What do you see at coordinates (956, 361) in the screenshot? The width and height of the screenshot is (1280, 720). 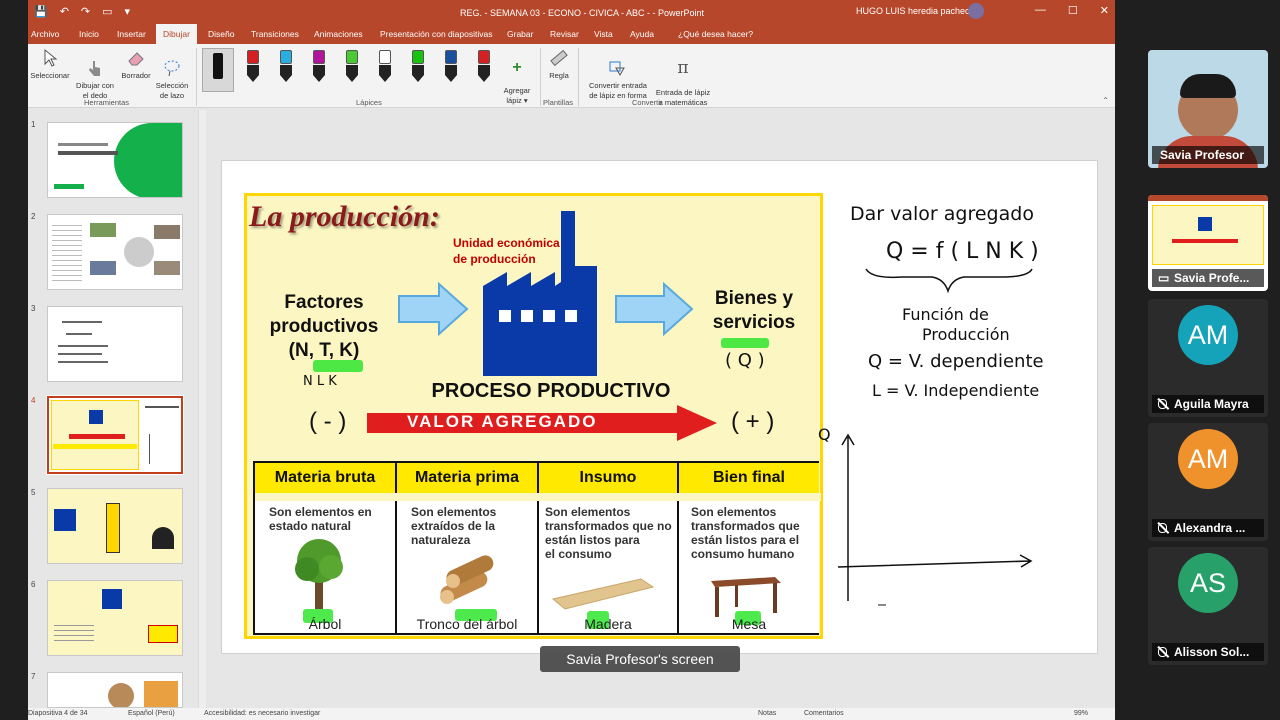 I see `ink-dependiente: Q = V. dependiente` at bounding box center [956, 361].